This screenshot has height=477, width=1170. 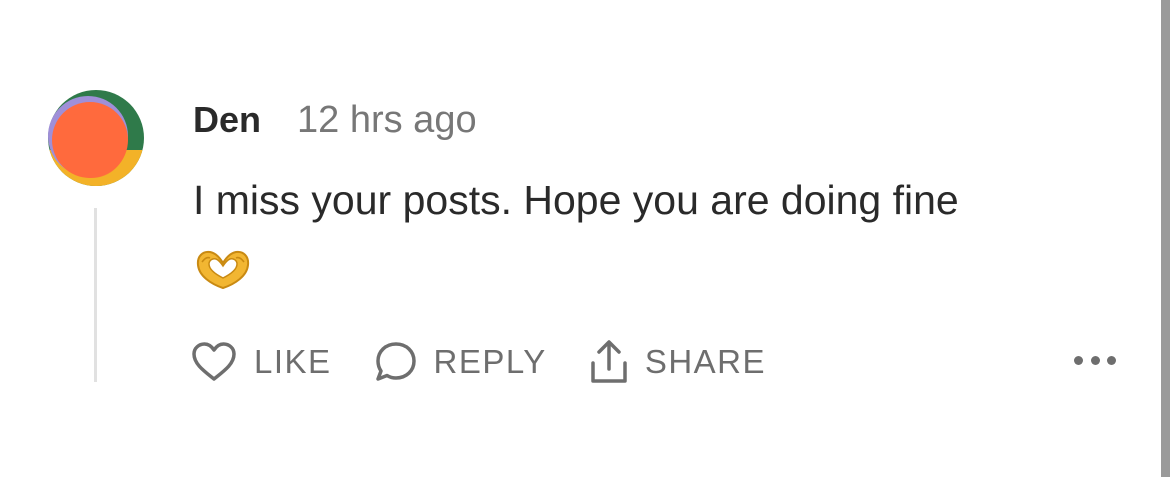 I want to click on avatar, so click(x=96, y=138).